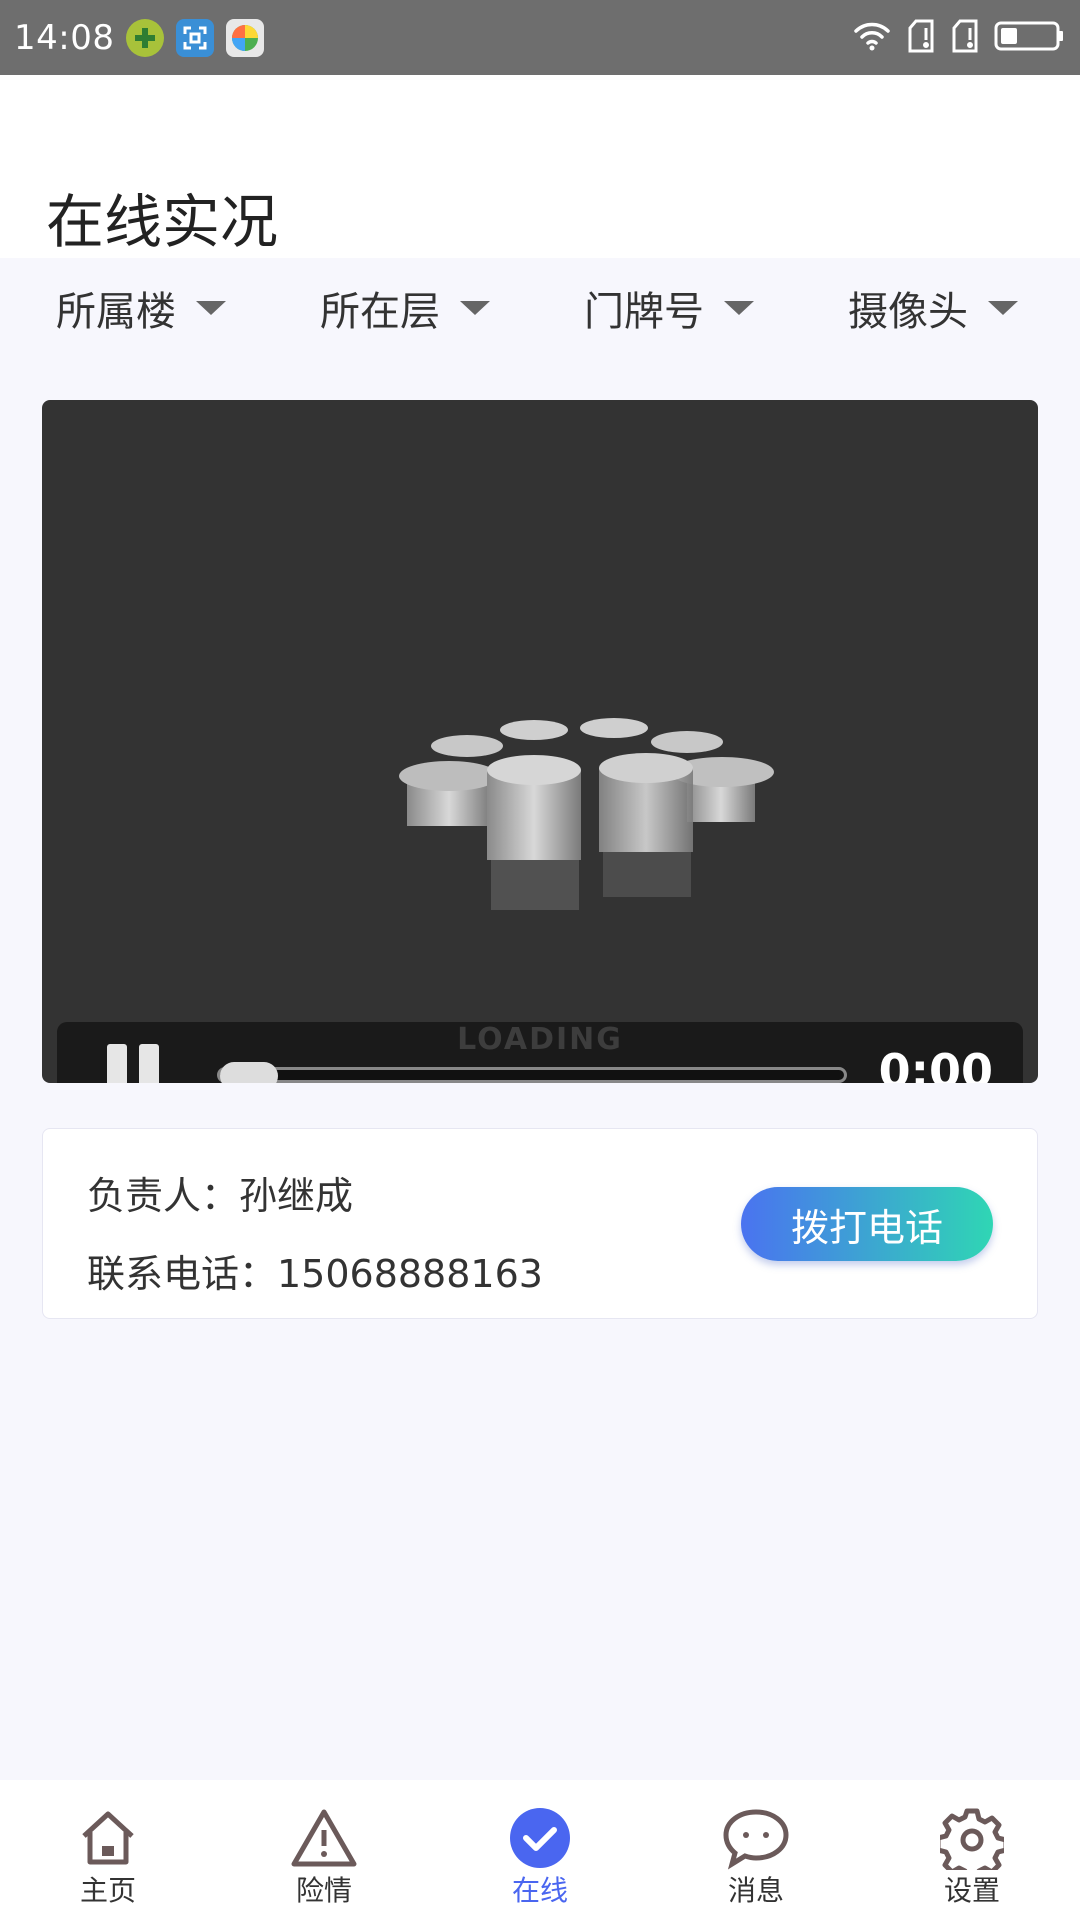 This screenshot has width=1080, height=1920. What do you see at coordinates (162, 222) in the screenshot?
I see `page-title: 在线实况` at bounding box center [162, 222].